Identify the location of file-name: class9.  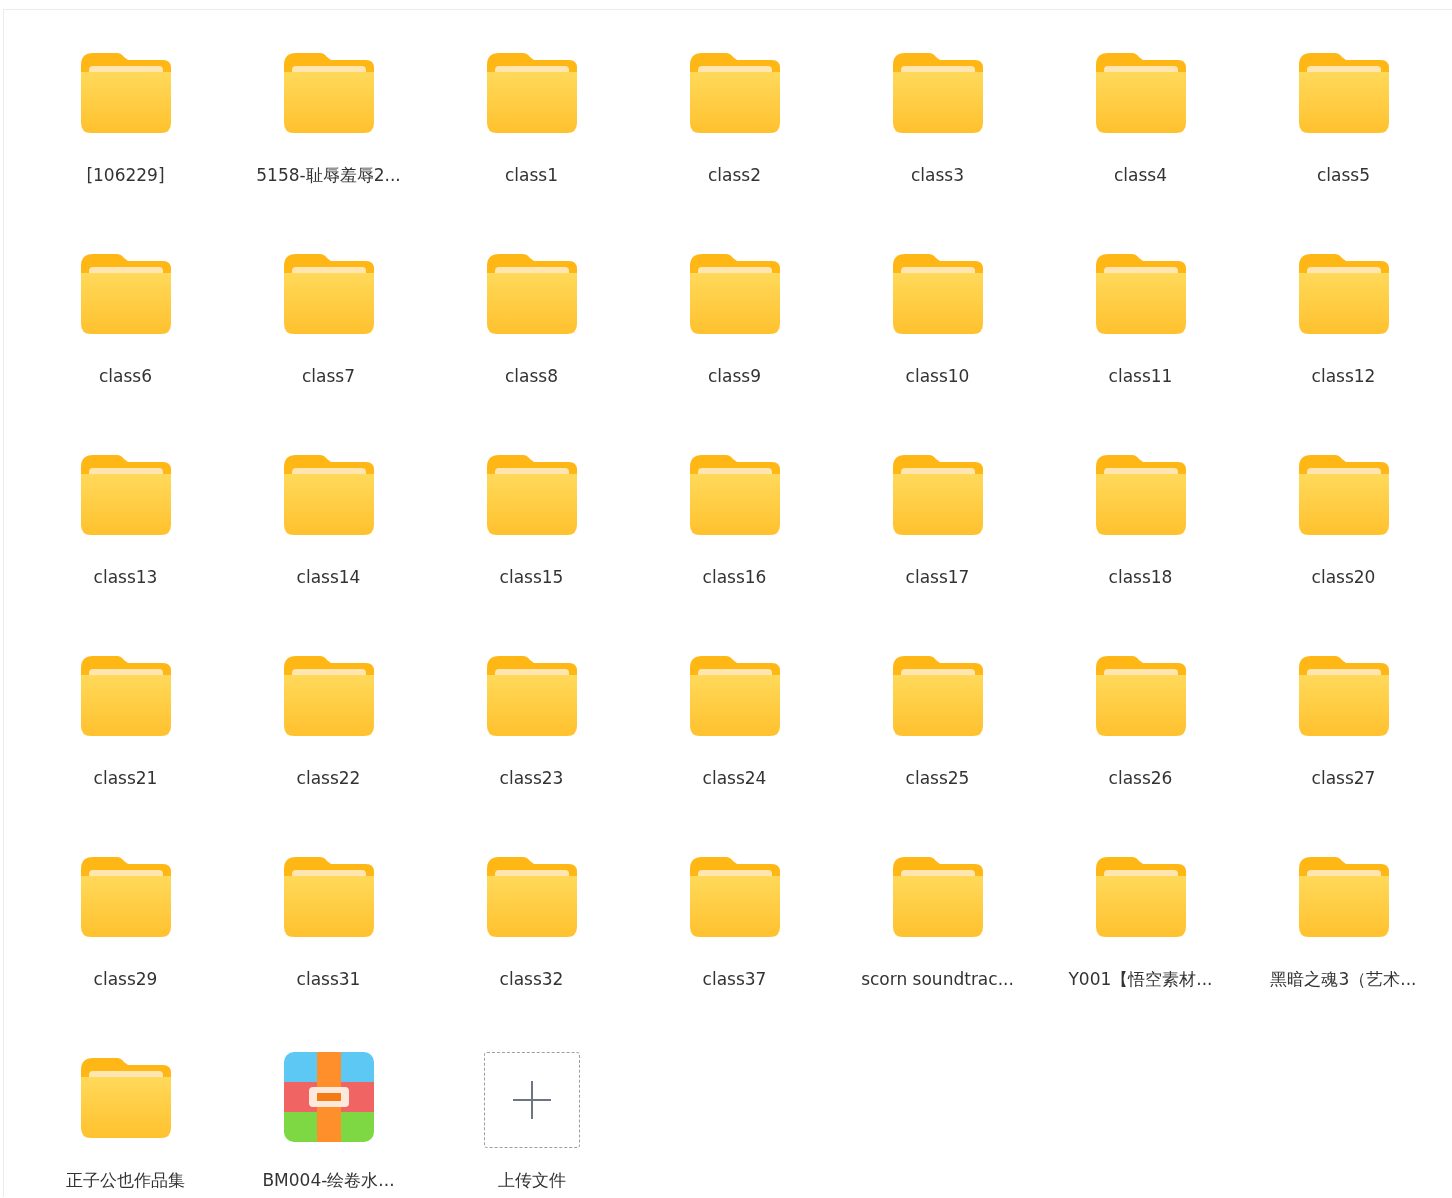
(734, 376).